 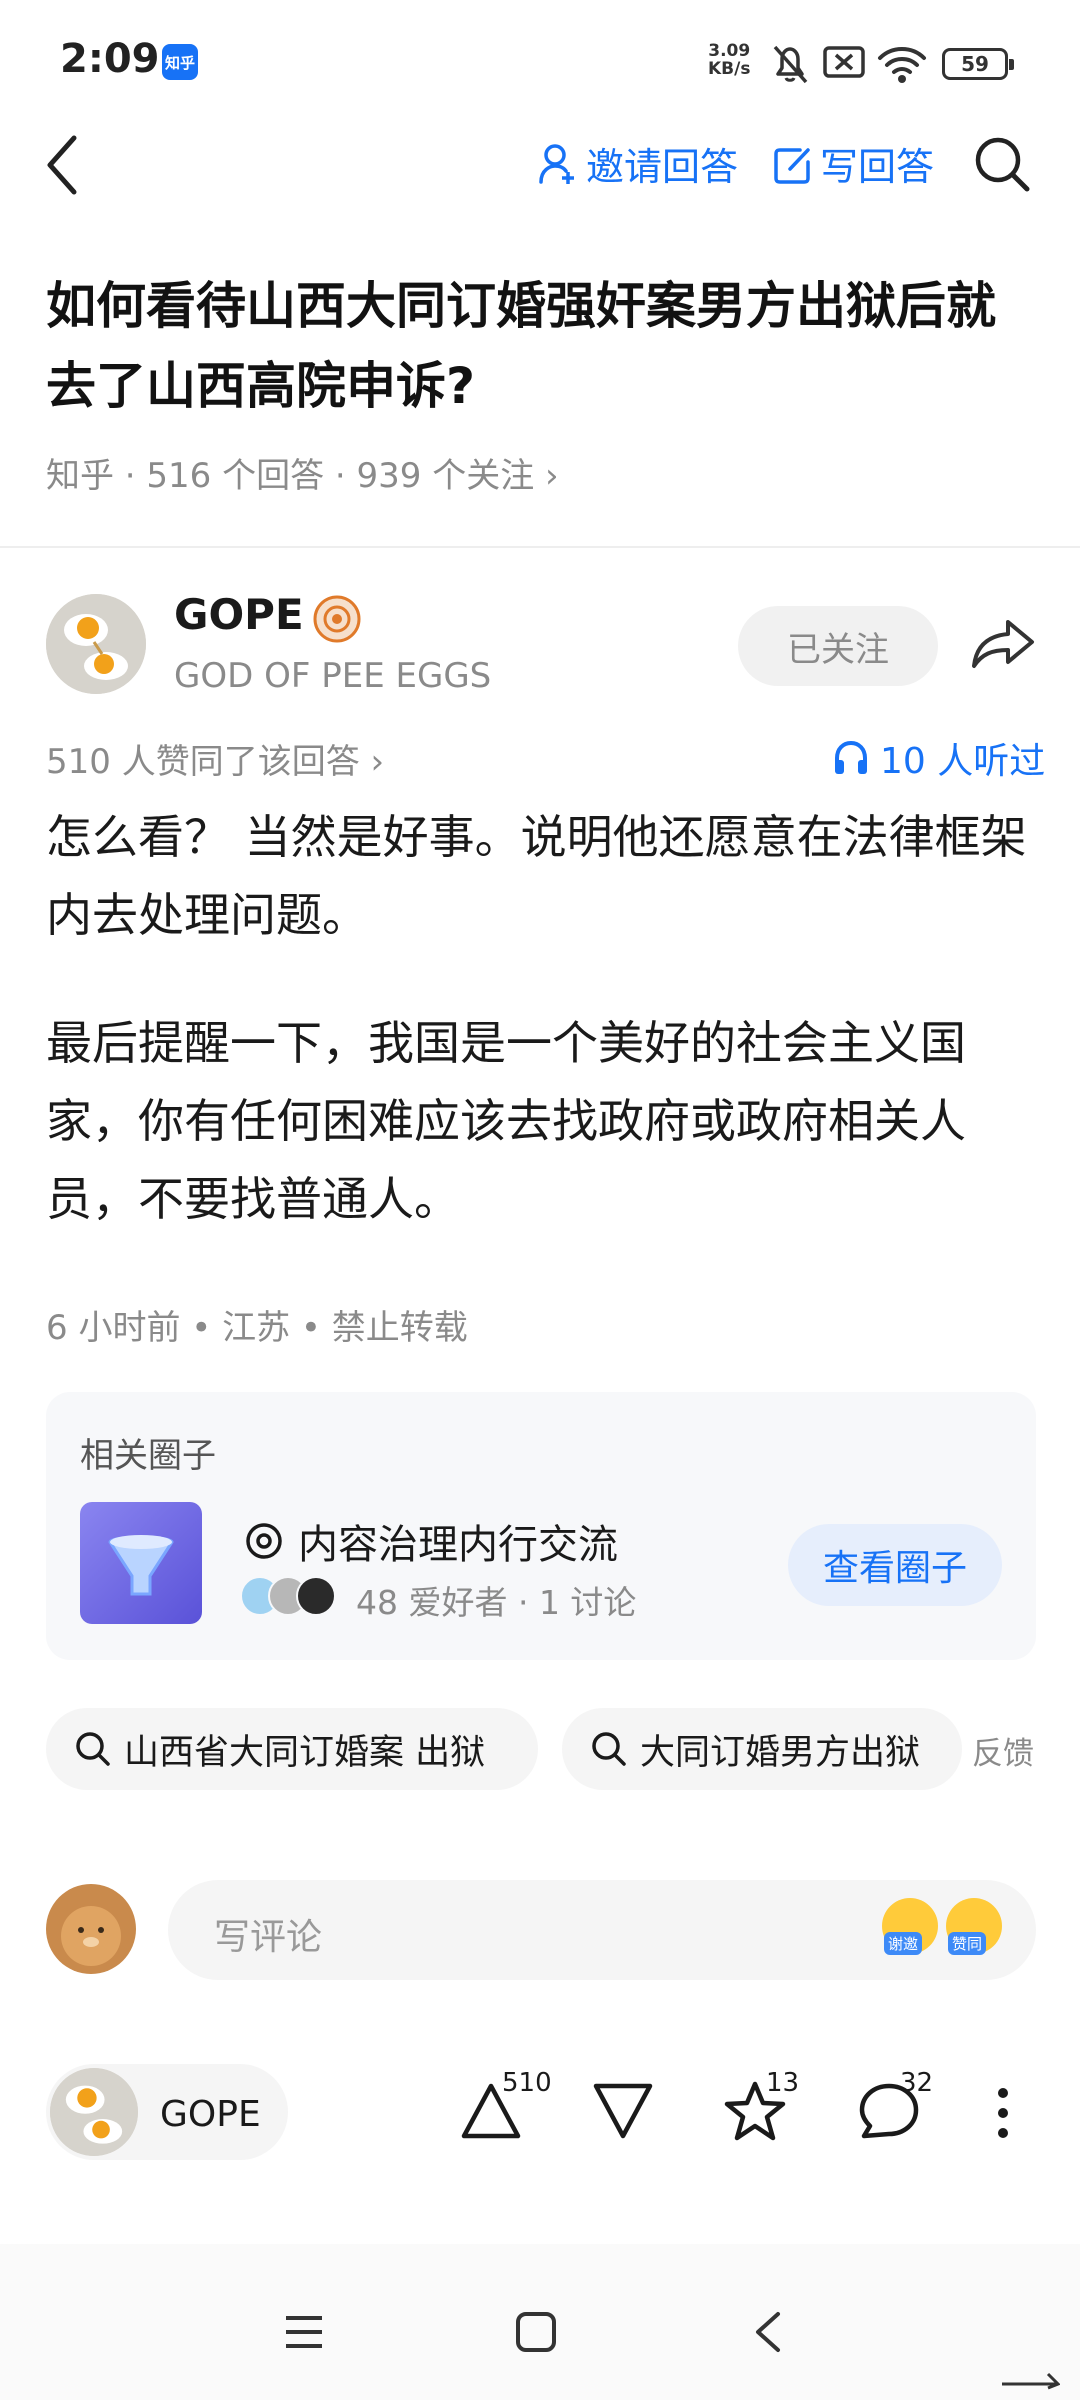 I want to click on author-bio: GOD OF PEE EGGS, so click(x=333, y=676).